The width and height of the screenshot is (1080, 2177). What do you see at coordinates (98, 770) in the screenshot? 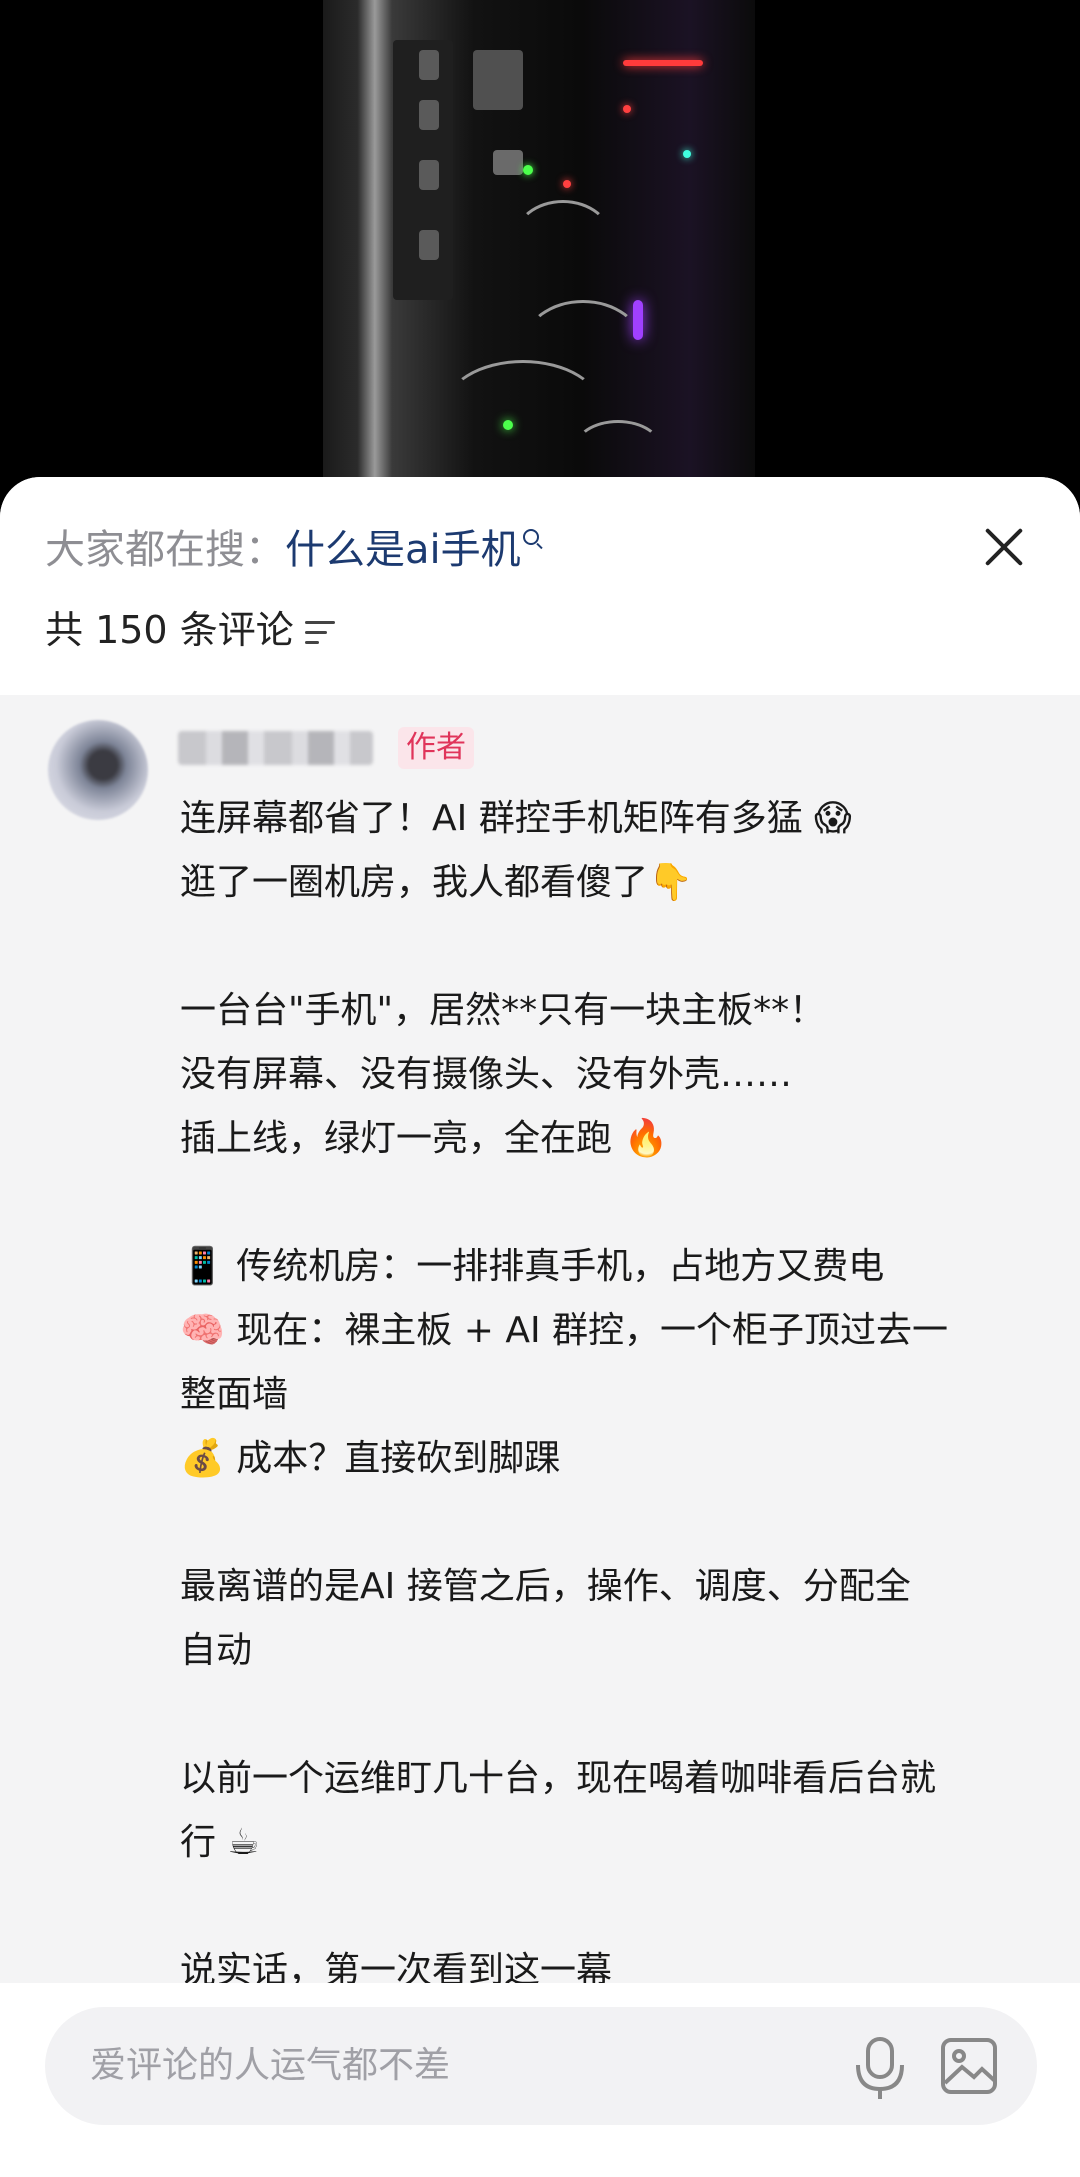
I see `avatar` at bounding box center [98, 770].